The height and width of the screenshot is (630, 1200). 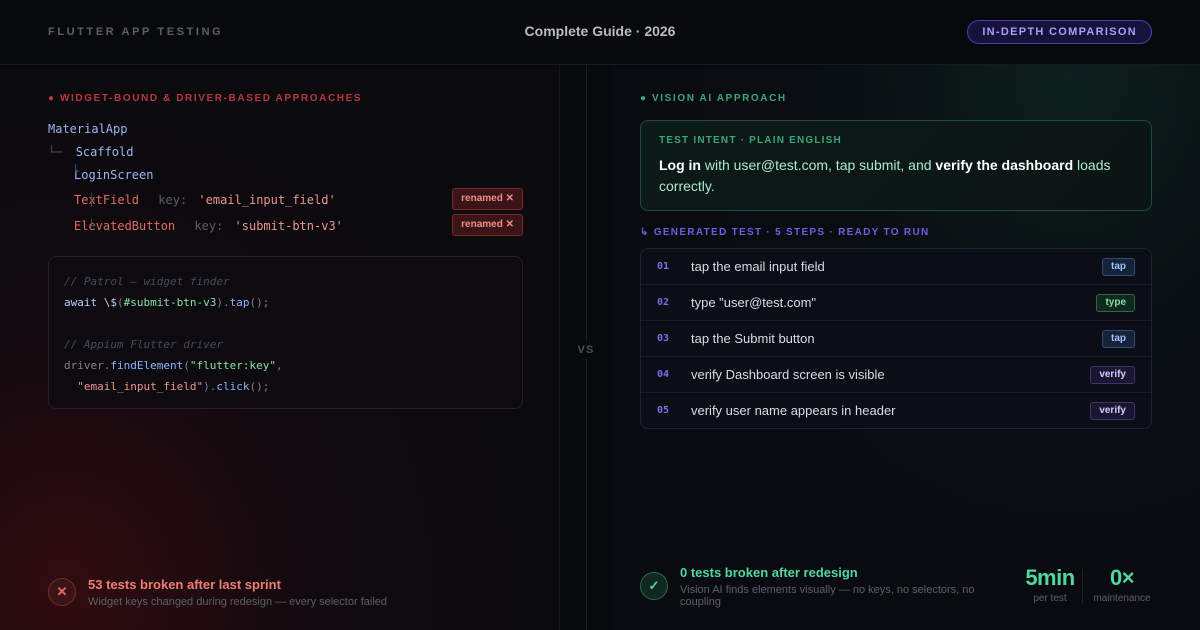 What do you see at coordinates (750, 140) in the screenshot?
I see `test-intent-label: TEST INTENT · PLAIN ENGLISH` at bounding box center [750, 140].